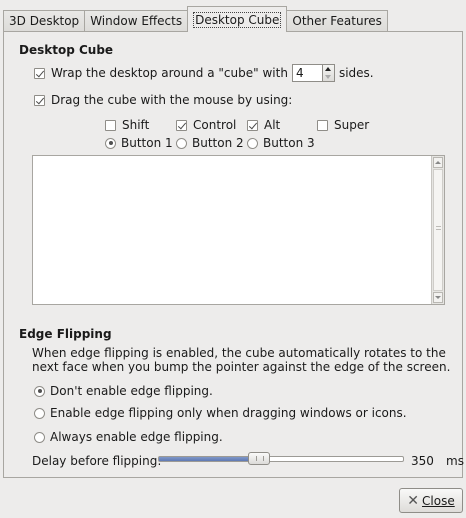 This screenshot has width=466, height=518. I want to click on close-button: ✕ Close, so click(431, 500).